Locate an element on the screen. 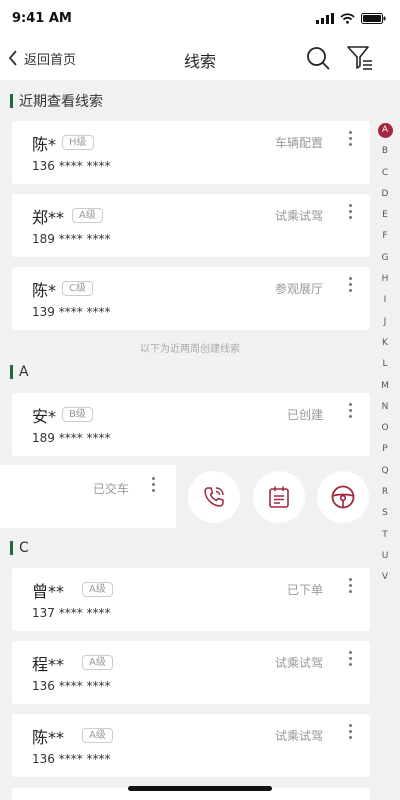  wifi-icon is located at coordinates (347, 18).